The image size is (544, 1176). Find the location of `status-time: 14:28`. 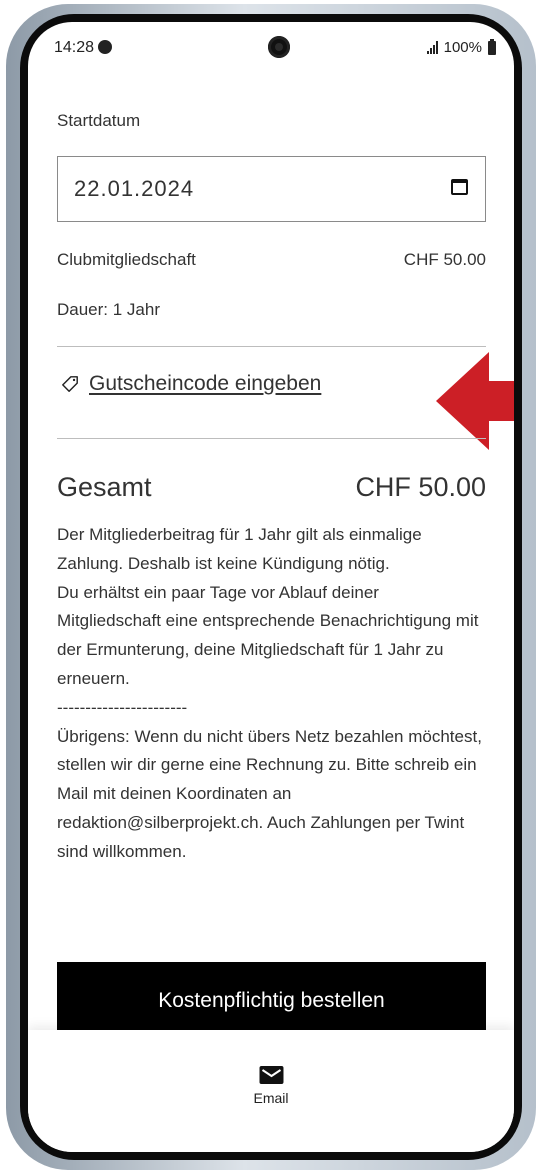

status-time: 14:28 is located at coordinates (83, 48).